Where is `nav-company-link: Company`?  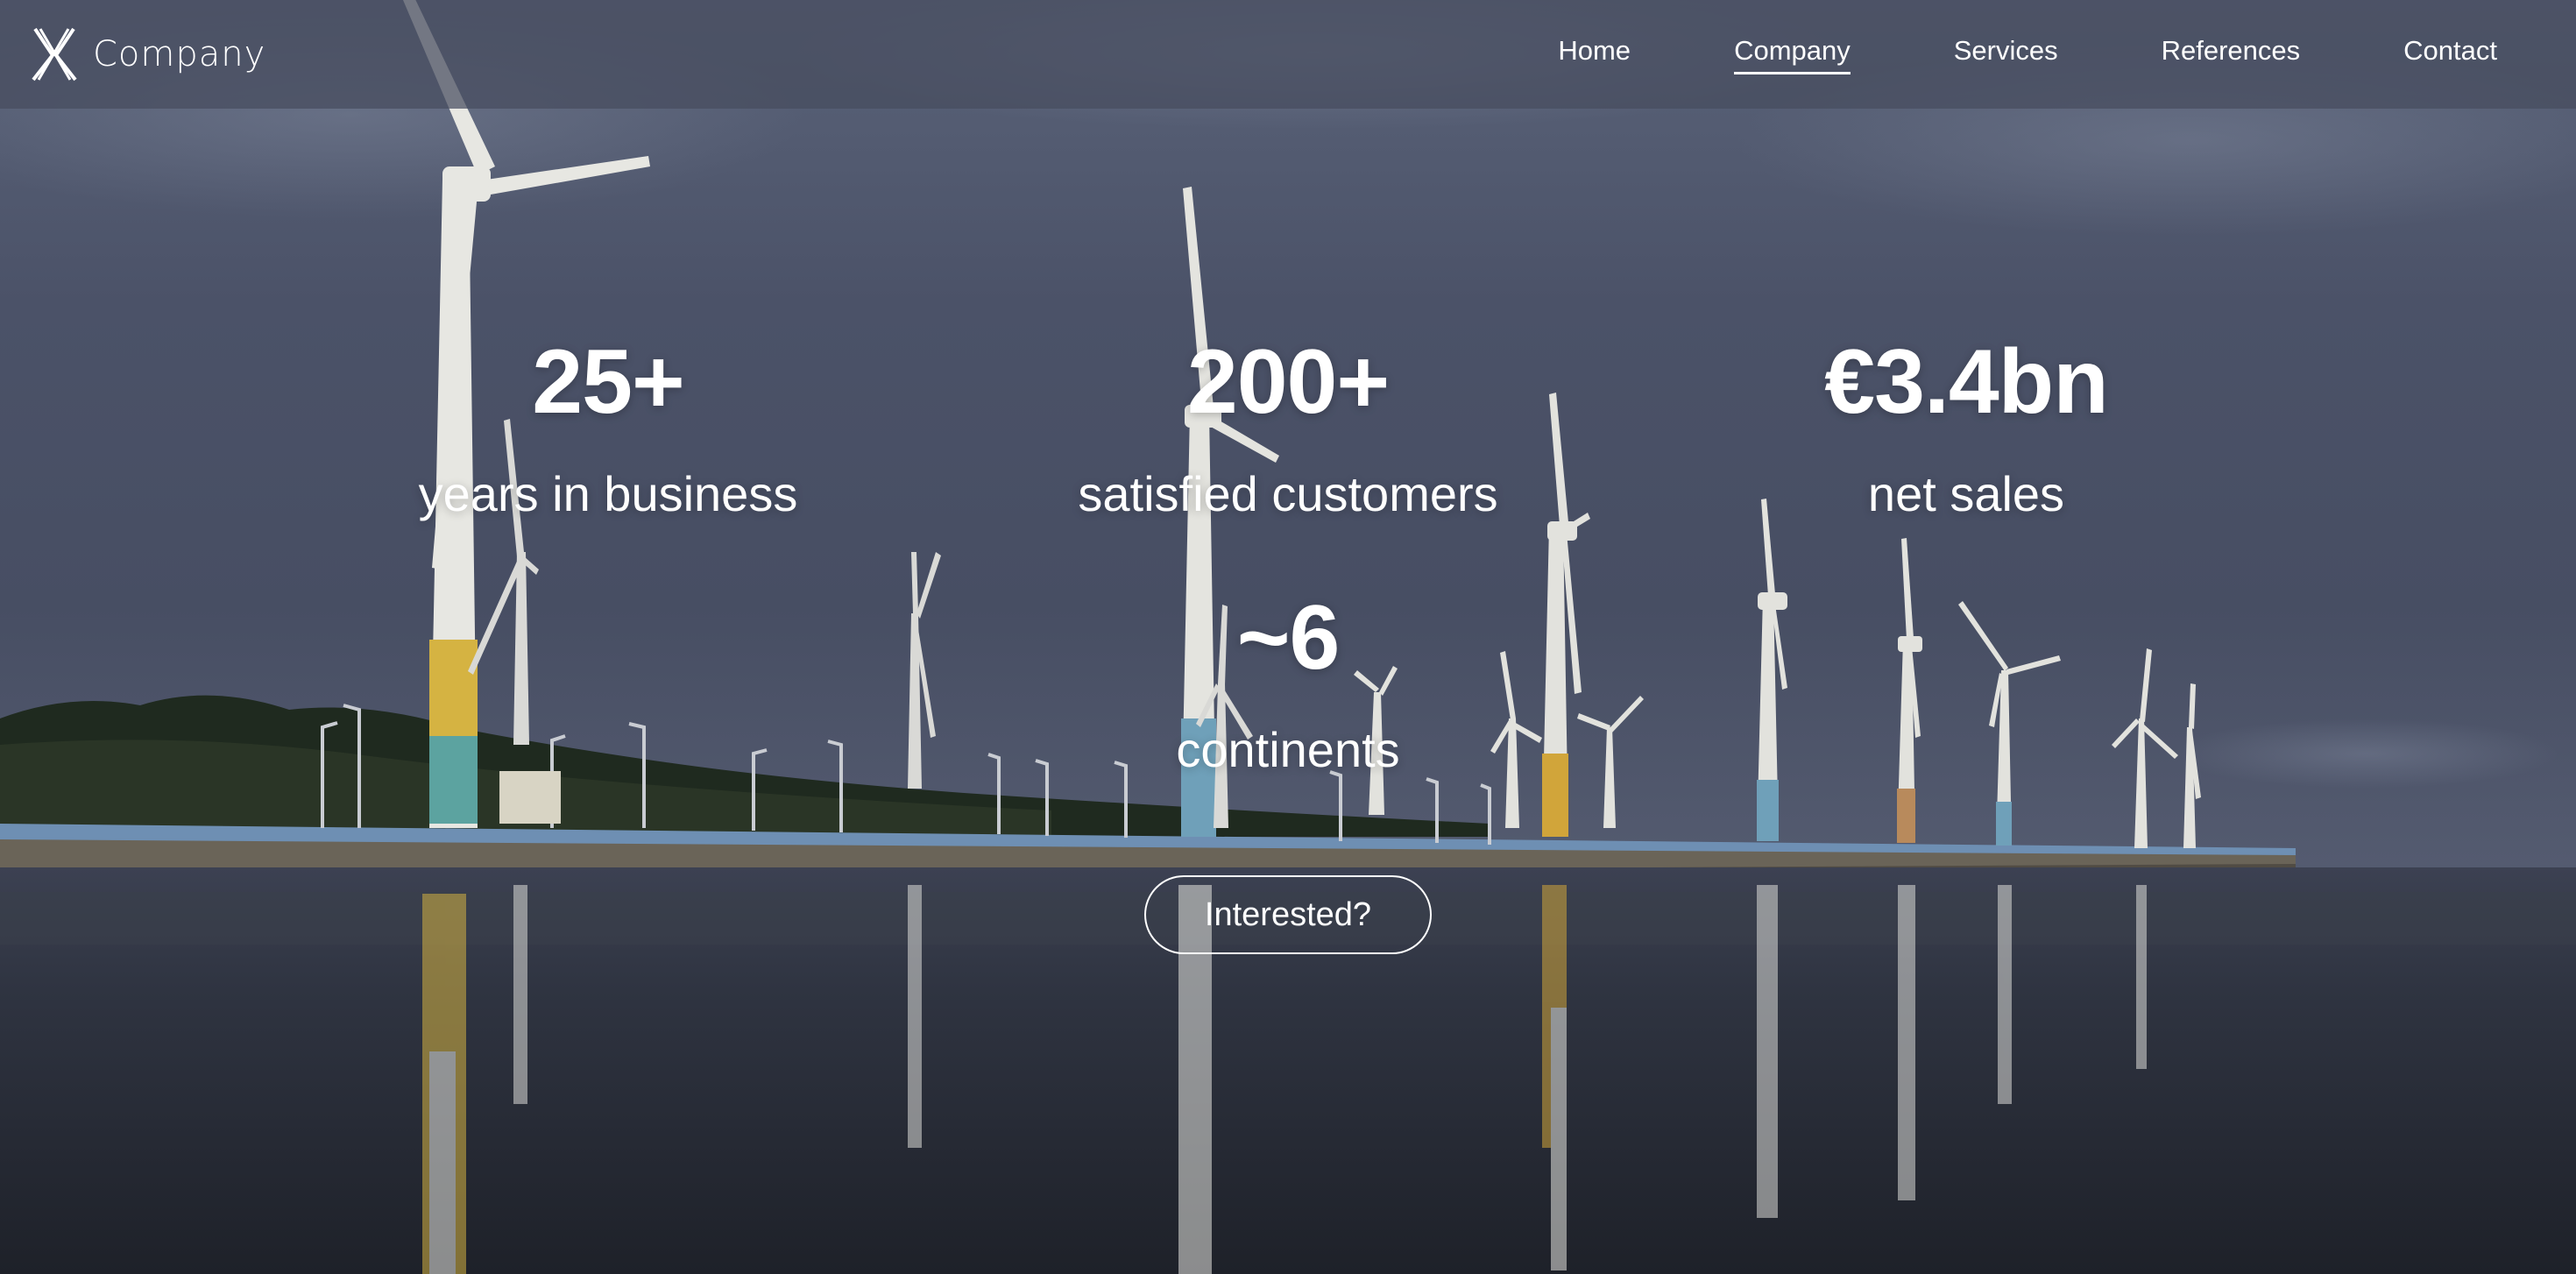
nav-company-link: Company is located at coordinates (1792, 54).